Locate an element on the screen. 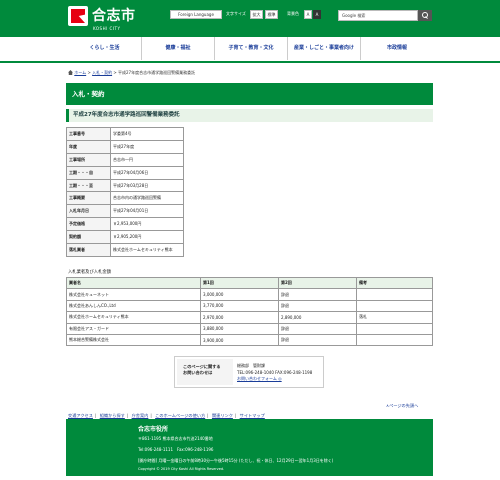  search-icon is located at coordinates (425, 15).